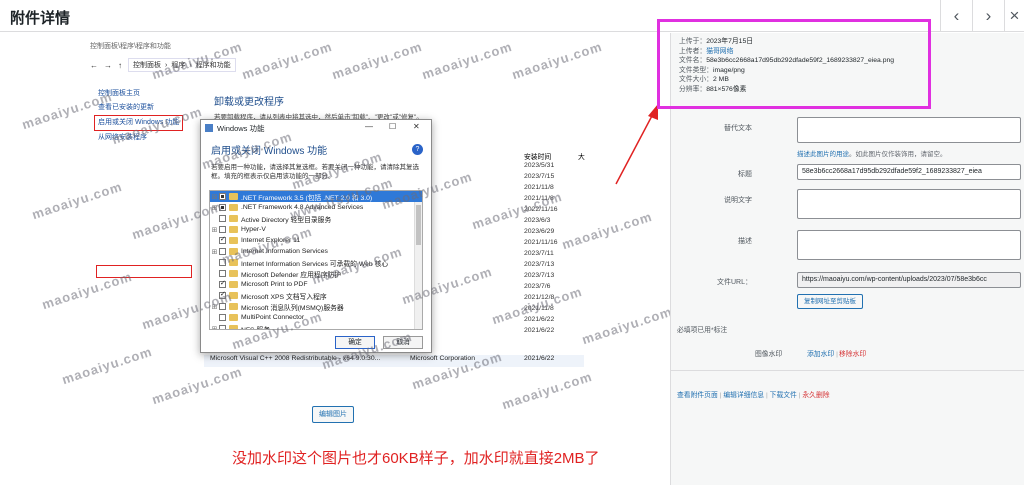 The height and width of the screenshot is (485, 1024). What do you see at coordinates (909, 204) in the screenshot?
I see `caption-field` at bounding box center [909, 204].